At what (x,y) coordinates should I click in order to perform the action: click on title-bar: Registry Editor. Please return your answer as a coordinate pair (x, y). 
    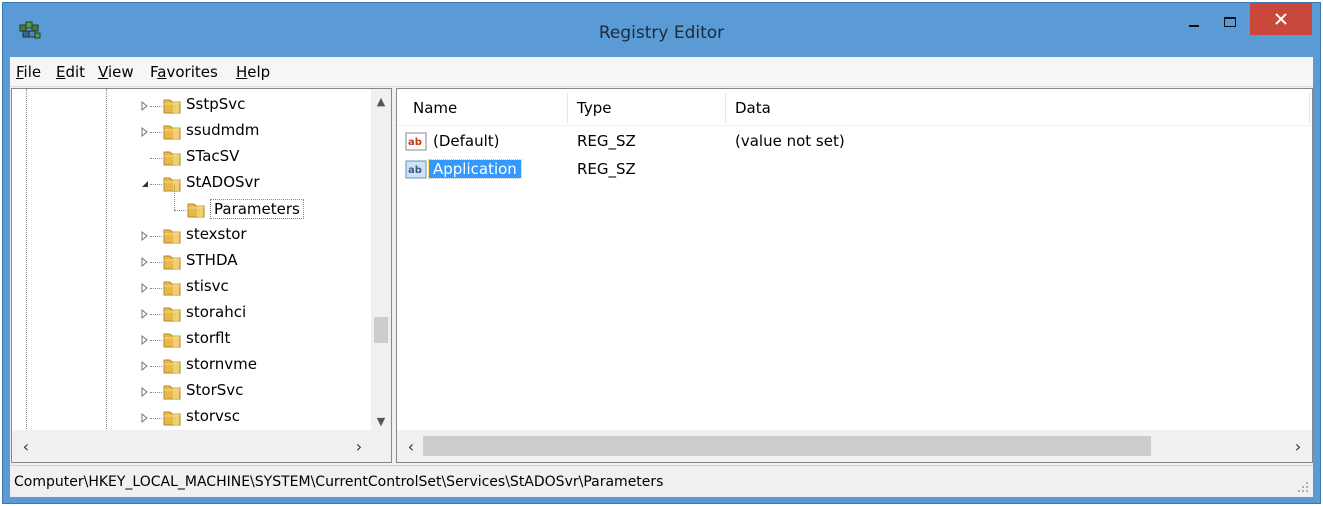
    Looking at the image, I should click on (661, 30).